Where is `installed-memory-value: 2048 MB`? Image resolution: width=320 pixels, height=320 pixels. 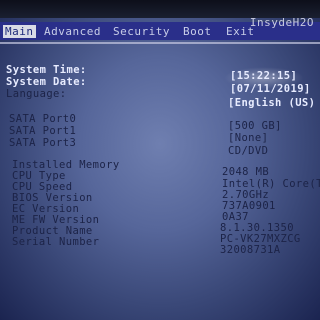 installed-memory-value: 2048 MB is located at coordinates (246, 172).